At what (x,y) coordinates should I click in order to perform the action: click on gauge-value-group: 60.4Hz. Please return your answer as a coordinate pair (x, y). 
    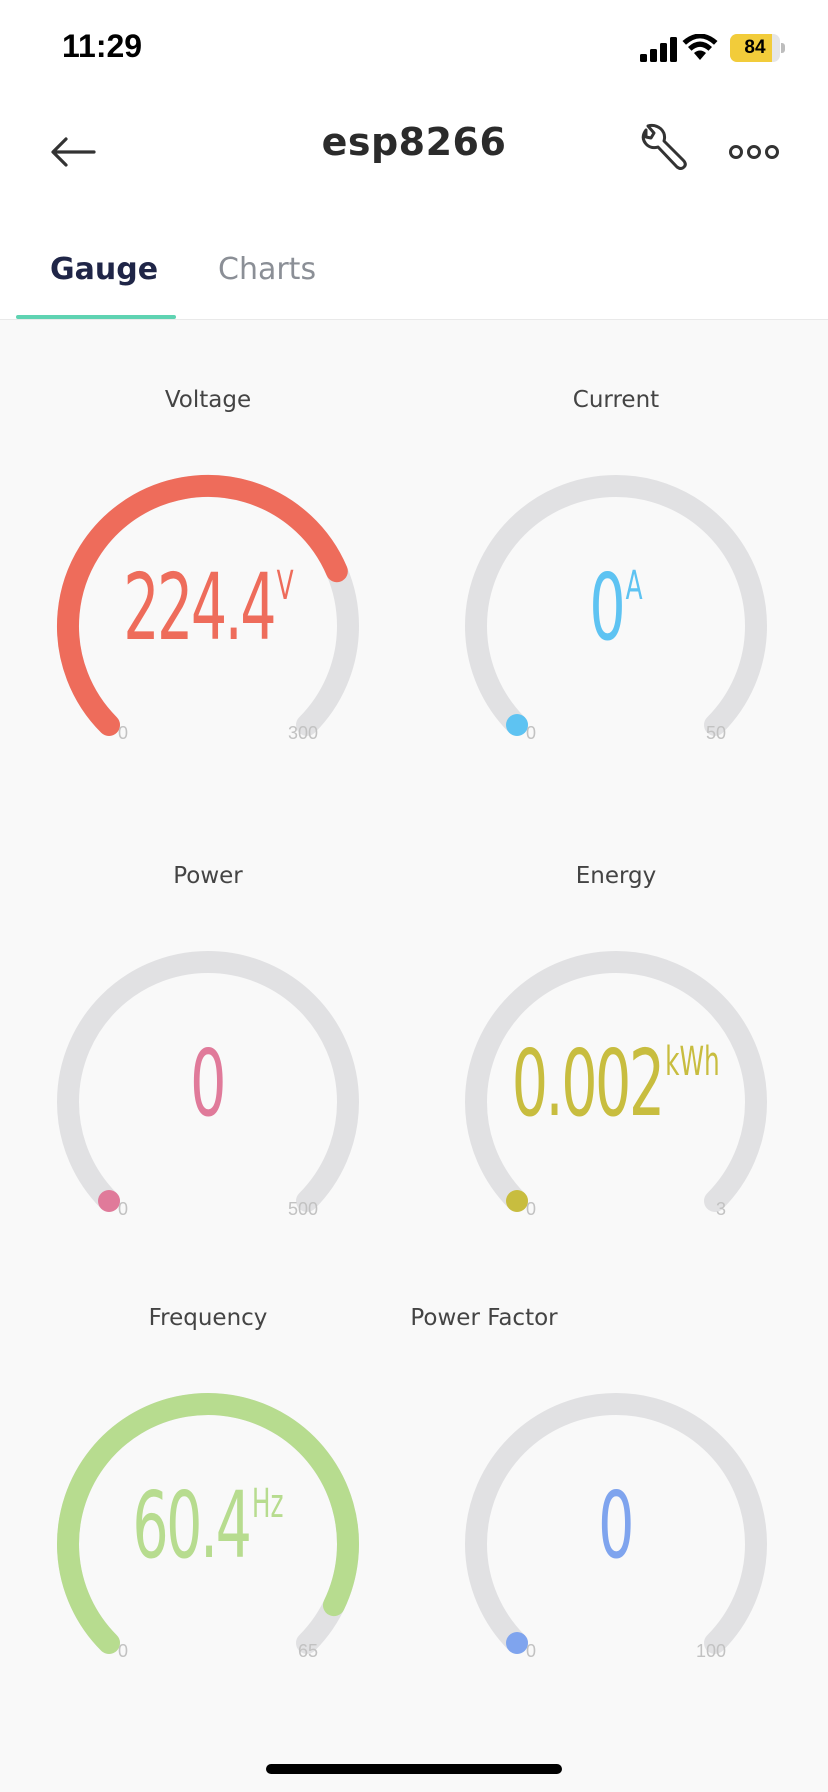
    Looking at the image, I should click on (207, 1515).